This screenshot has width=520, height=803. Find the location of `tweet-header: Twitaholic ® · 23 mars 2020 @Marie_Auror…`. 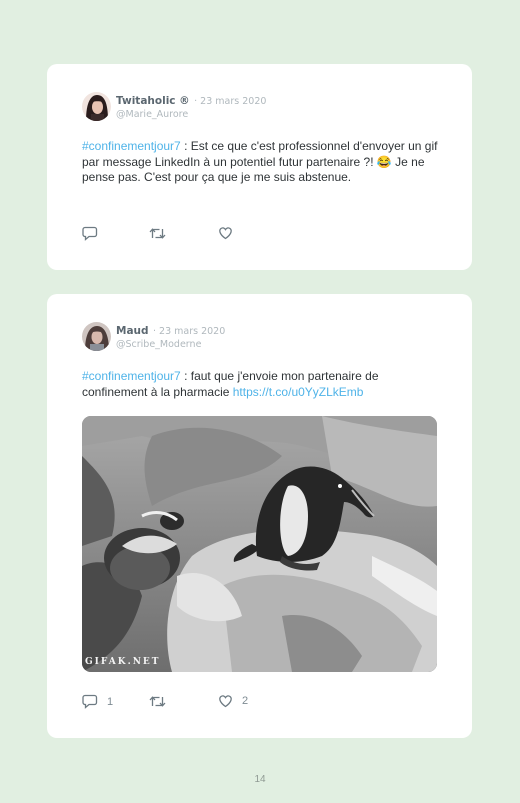

tweet-header: Twitaholic ® · 23 mars 2020 @Marie_Auror… is located at coordinates (174, 106).